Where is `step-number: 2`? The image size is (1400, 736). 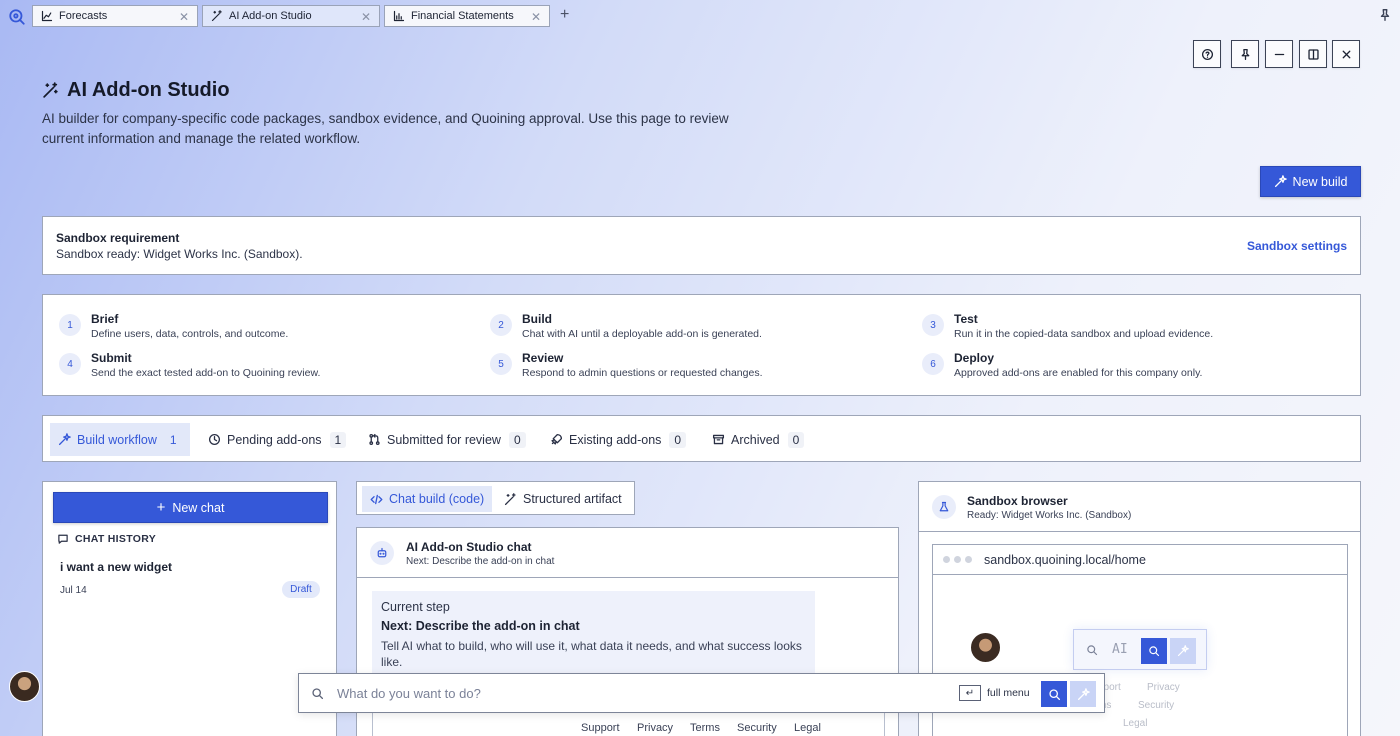 step-number: 2 is located at coordinates (501, 325).